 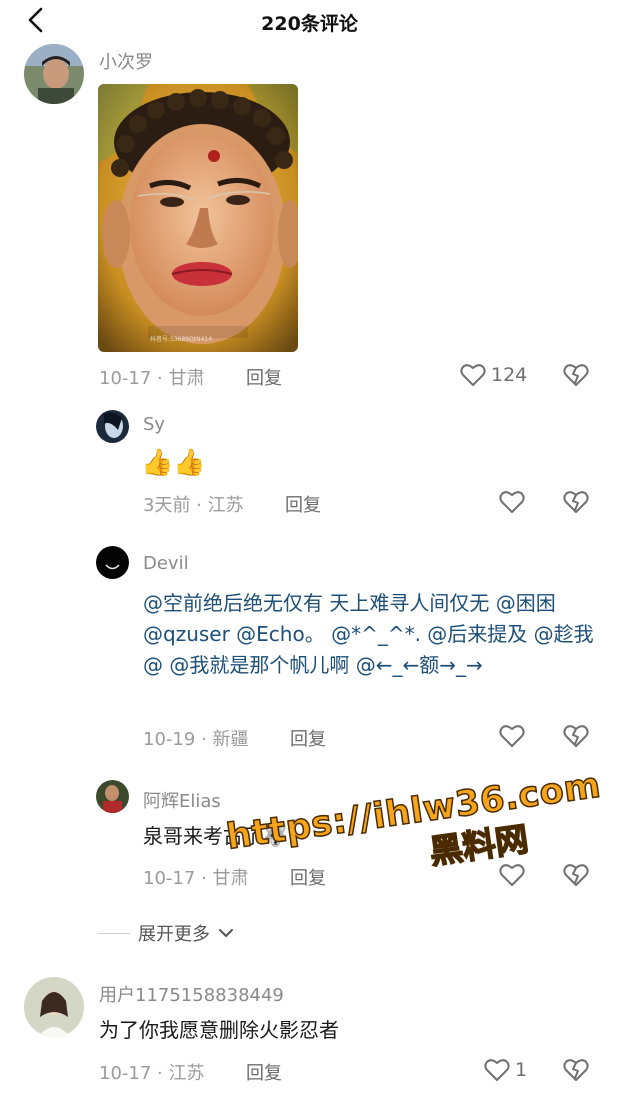 I want to click on reply-date: 10-17, so click(x=169, y=878).